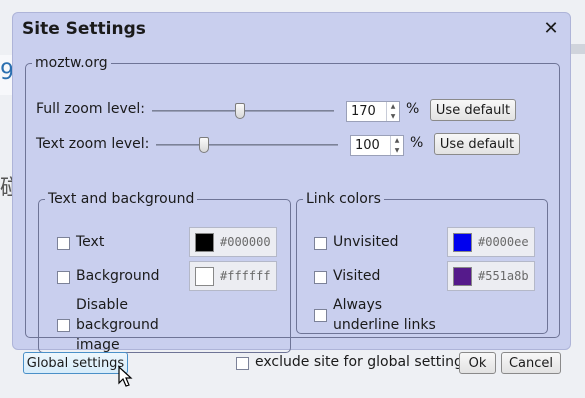  I want to click on background-color-swatch, so click(204, 276).